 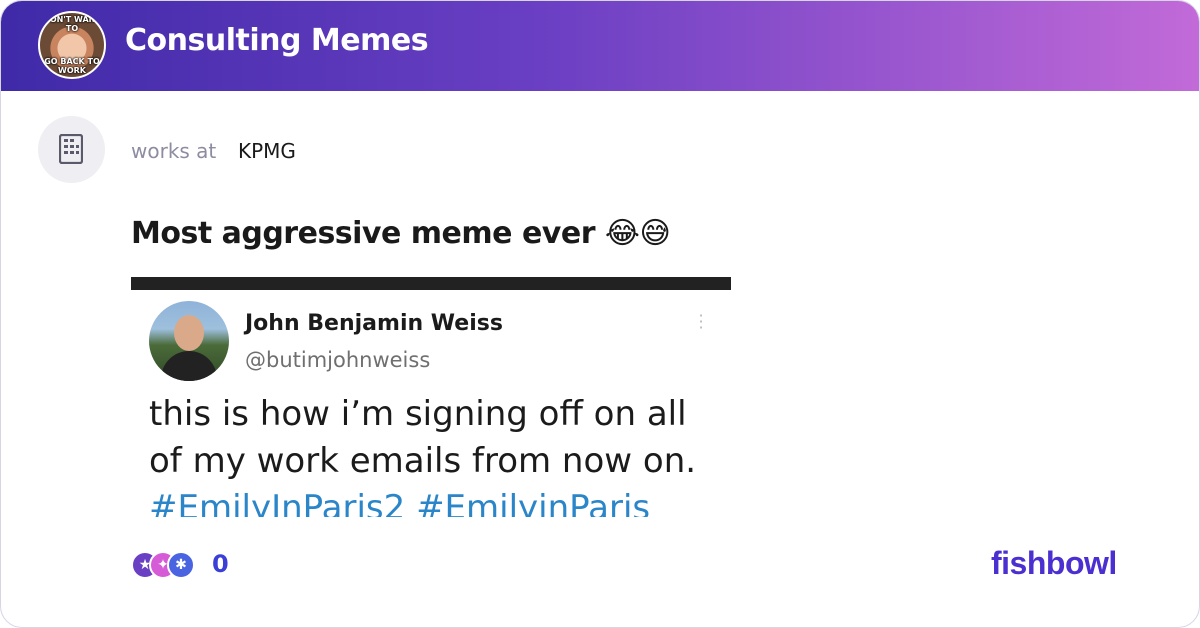 What do you see at coordinates (401, 233) in the screenshot?
I see `post-title: Most aggressive meme ever 😂😅` at bounding box center [401, 233].